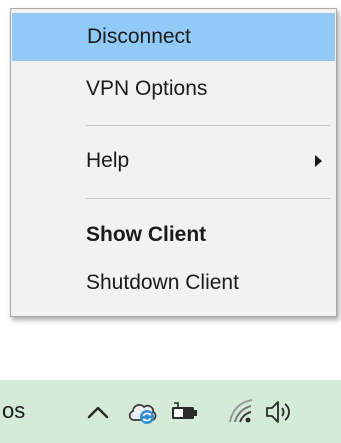  I want to click on chevron-up-icon, so click(98, 412).